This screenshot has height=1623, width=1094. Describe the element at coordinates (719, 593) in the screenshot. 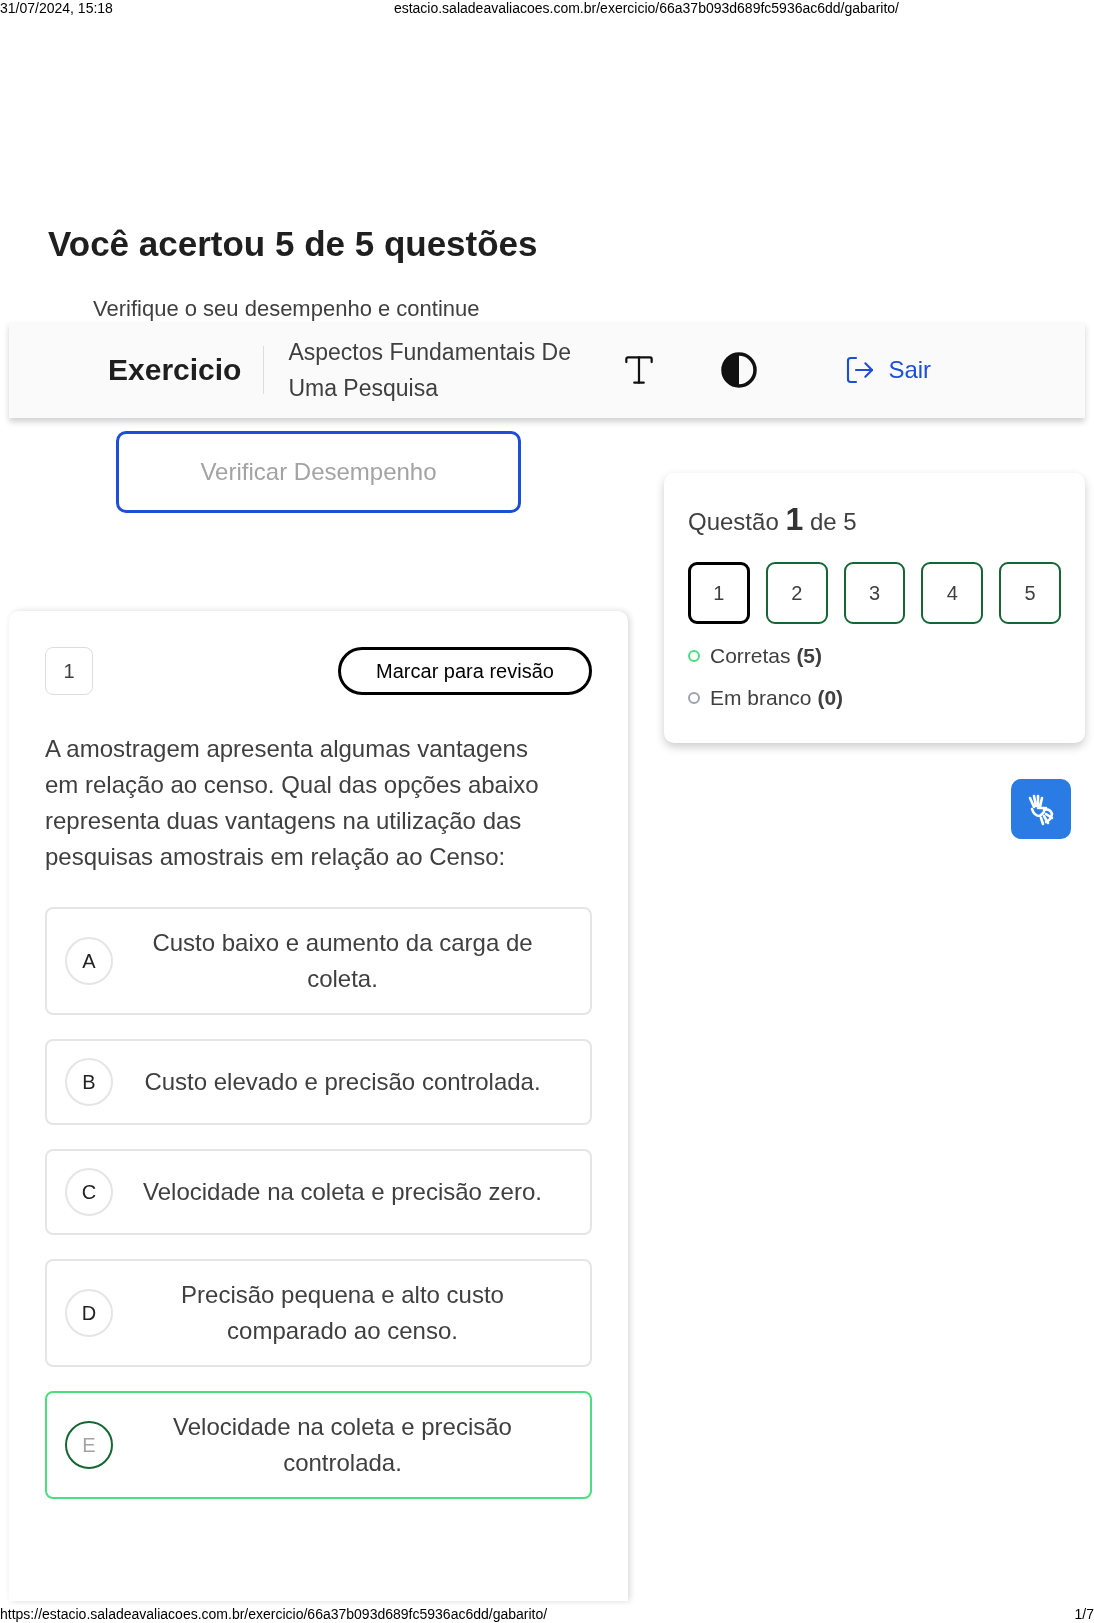

I see `question-nav-button: 1` at that location.